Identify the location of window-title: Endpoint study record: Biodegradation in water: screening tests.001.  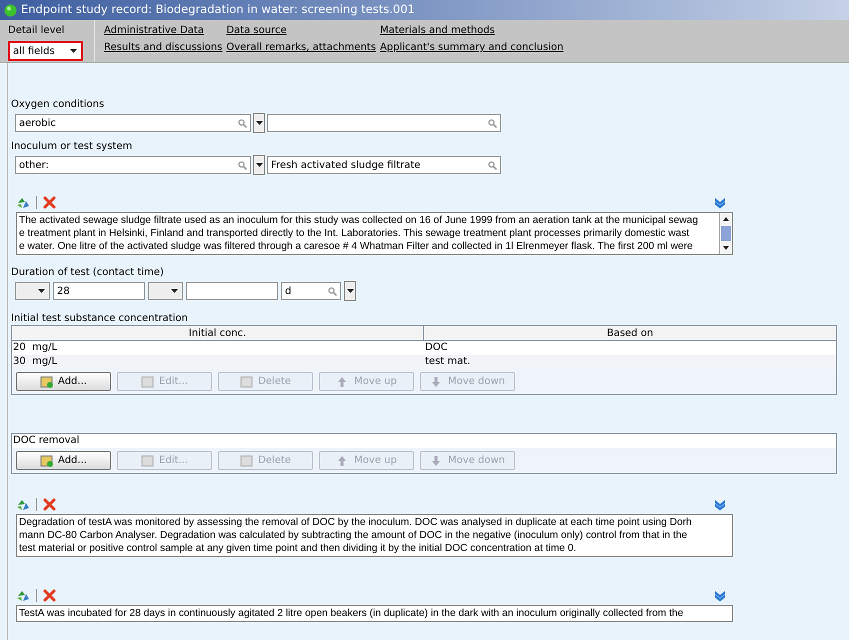
(218, 9).